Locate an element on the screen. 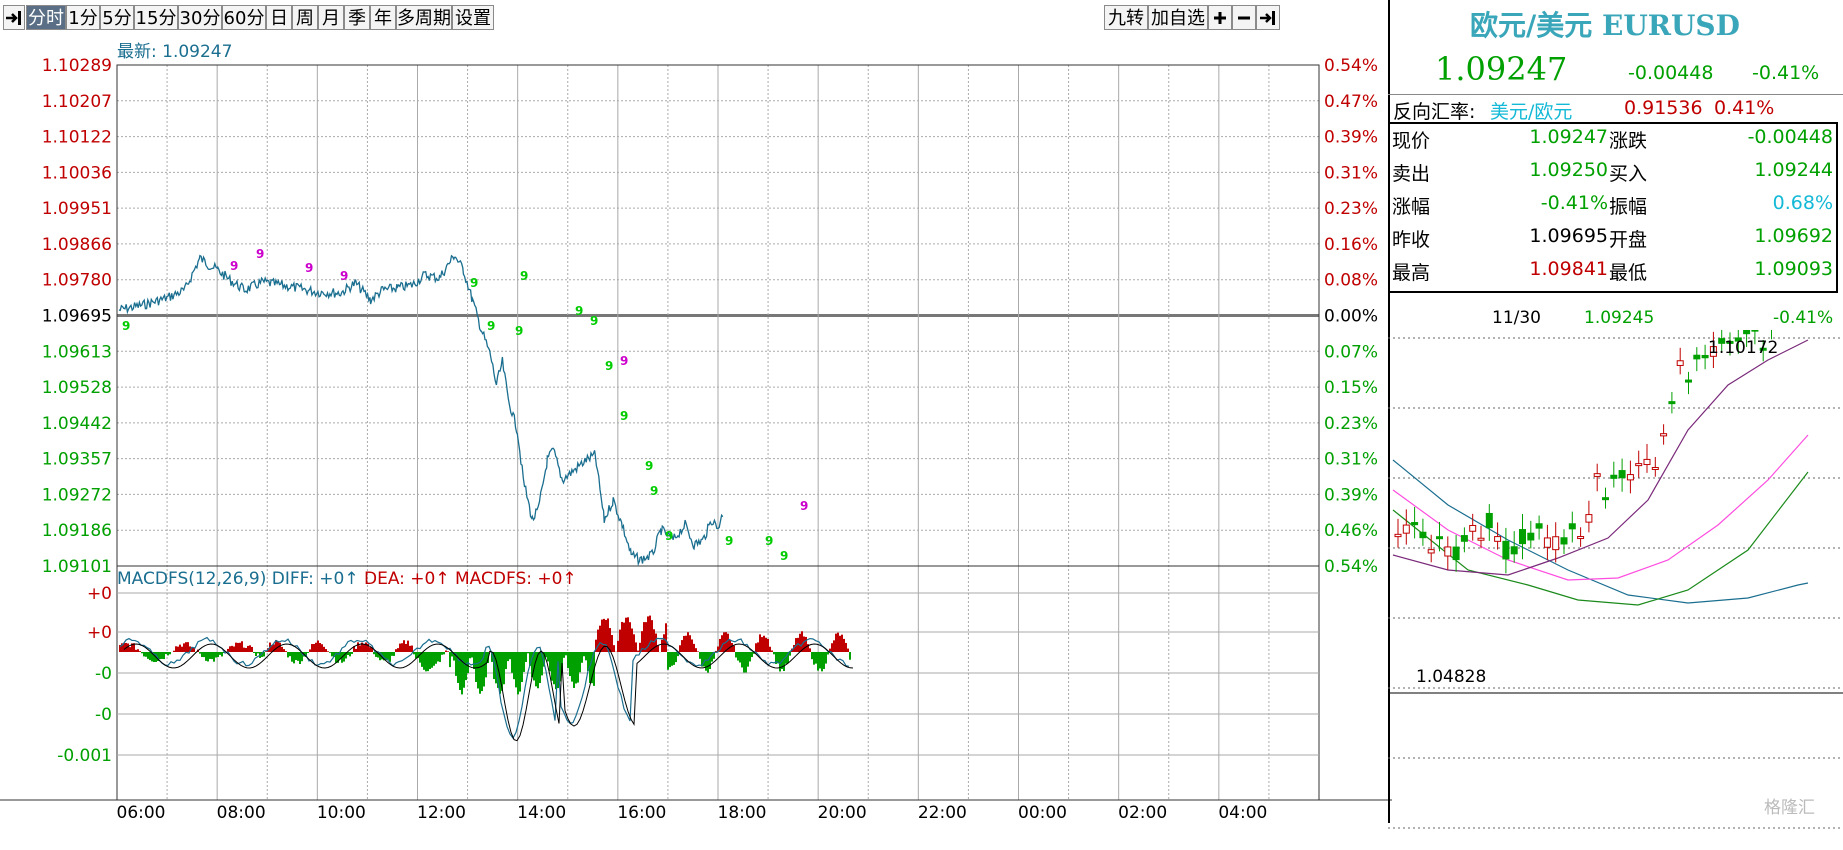 The height and width of the screenshot is (850, 1843). pct-axis-label: 0.15% is located at coordinates (1351, 388).